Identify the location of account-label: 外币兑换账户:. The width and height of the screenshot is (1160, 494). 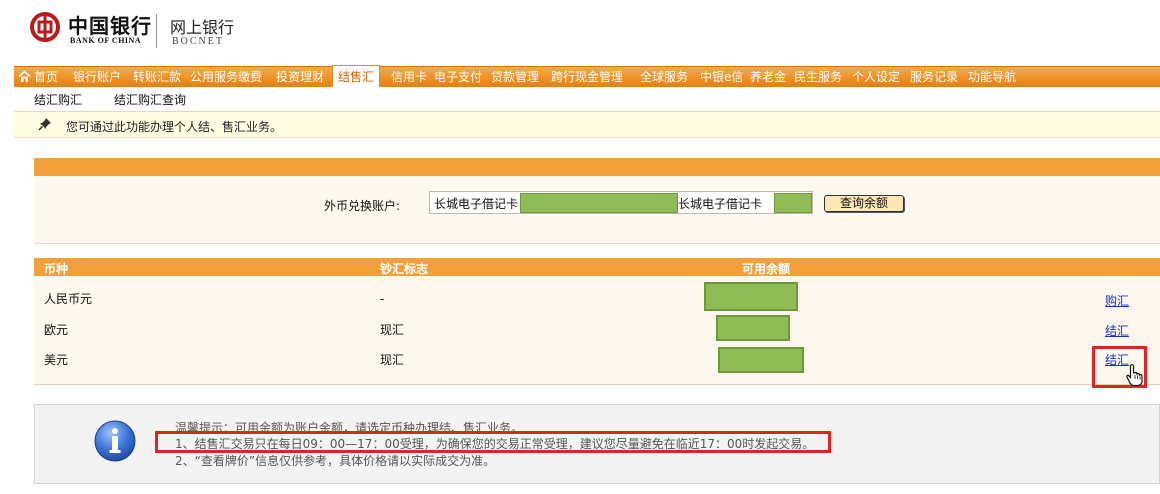
(362, 206).